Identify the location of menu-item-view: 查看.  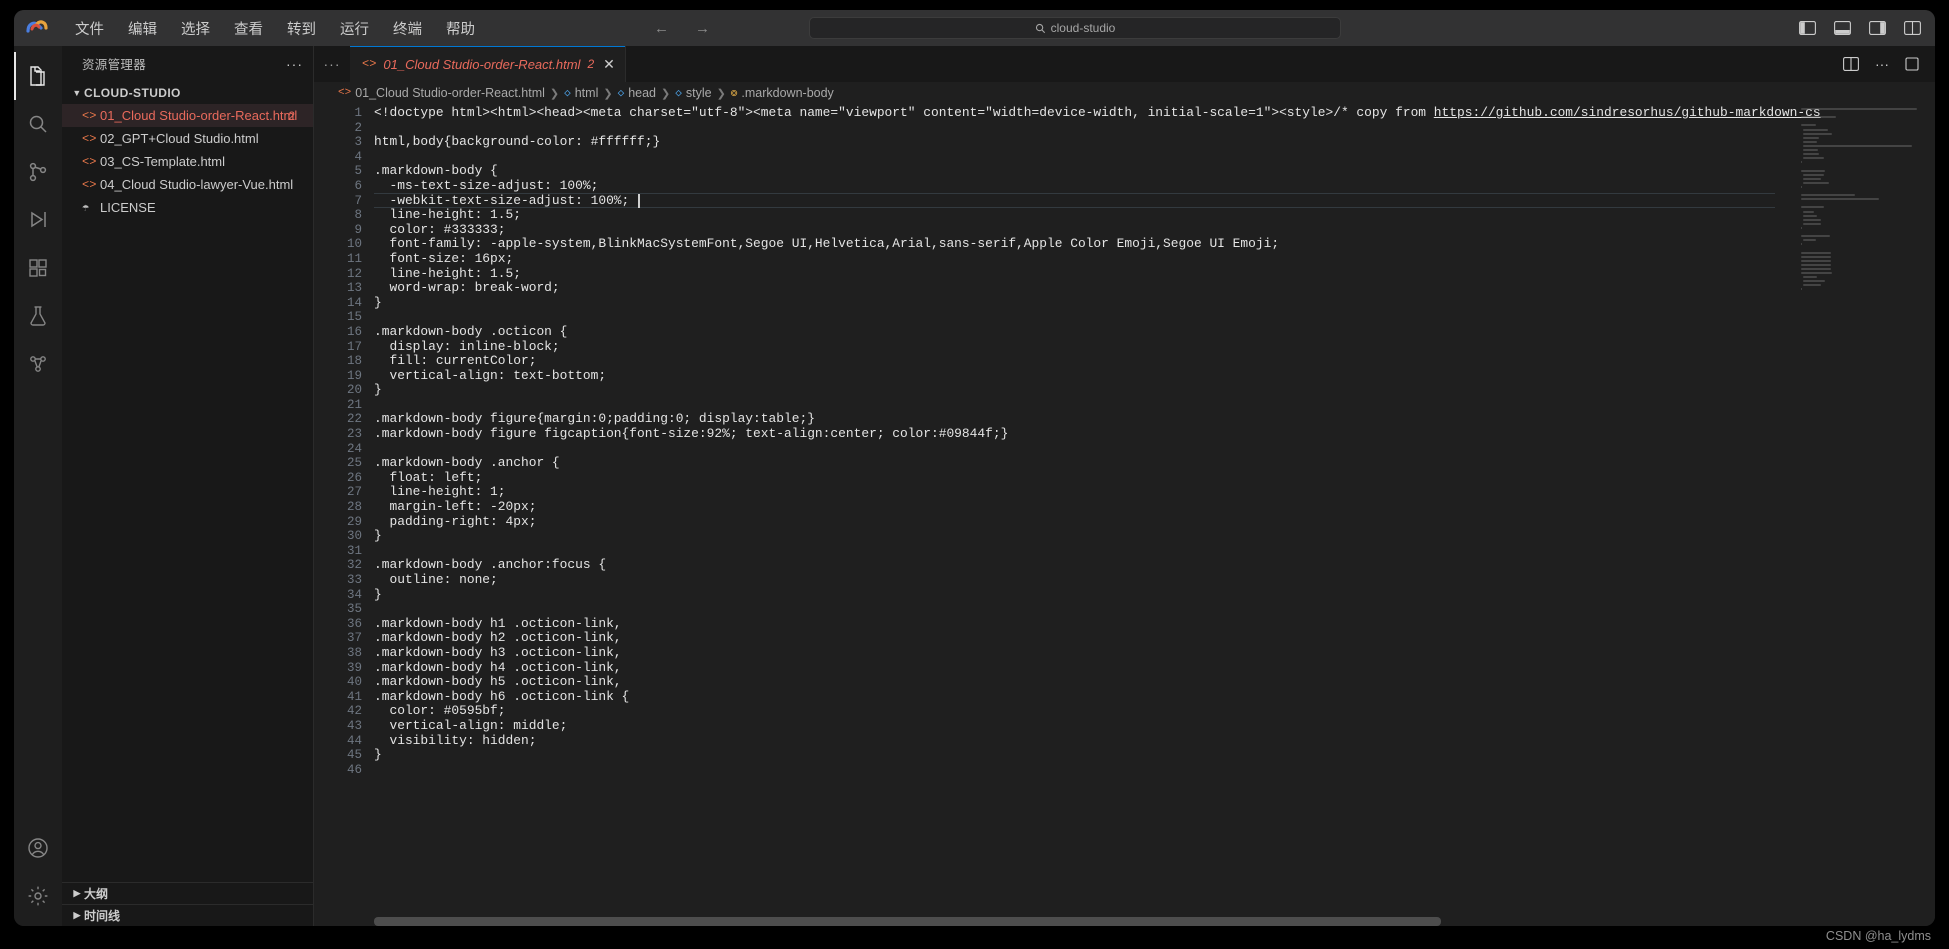
(248, 28).